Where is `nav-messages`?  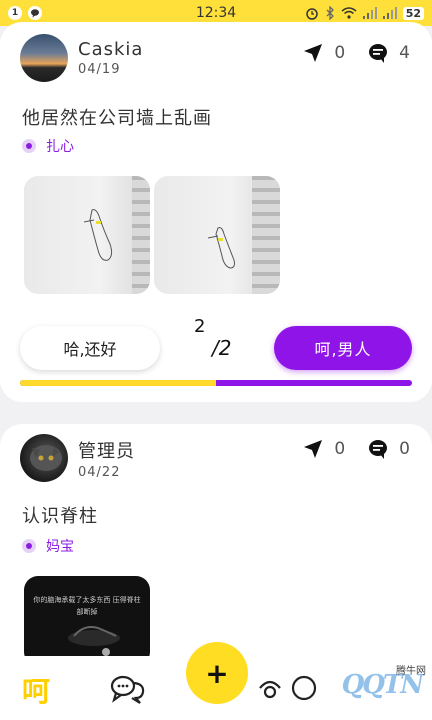
nav-messages is located at coordinates (128, 689).